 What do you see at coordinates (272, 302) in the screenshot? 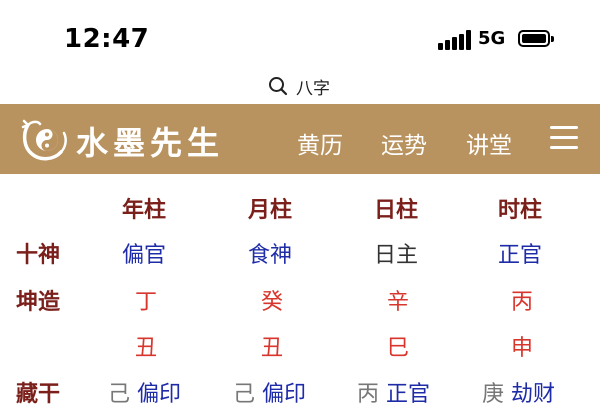
I see `stem-month: 癸` at bounding box center [272, 302].